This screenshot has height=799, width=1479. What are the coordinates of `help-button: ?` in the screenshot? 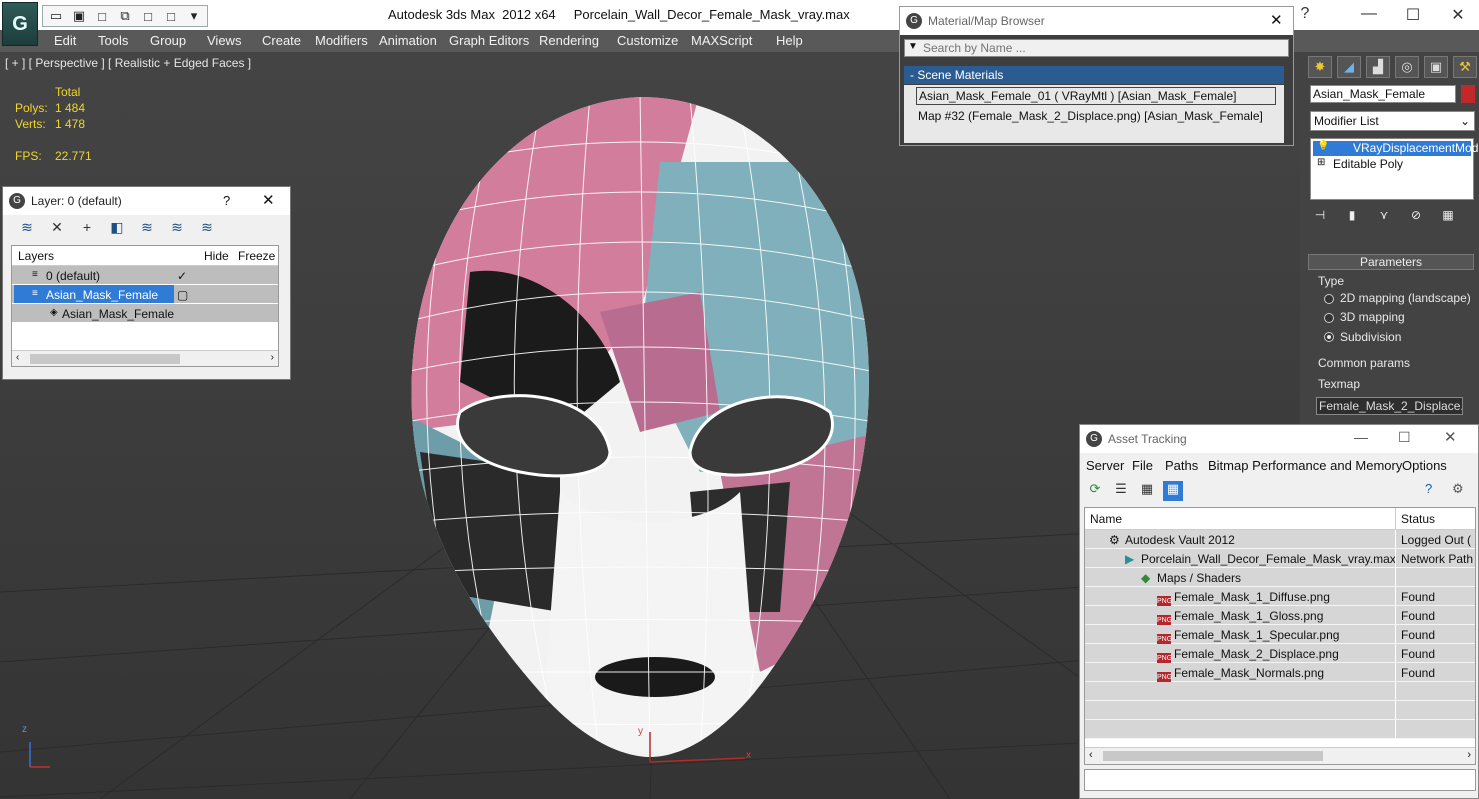 It's located at (226, 200).